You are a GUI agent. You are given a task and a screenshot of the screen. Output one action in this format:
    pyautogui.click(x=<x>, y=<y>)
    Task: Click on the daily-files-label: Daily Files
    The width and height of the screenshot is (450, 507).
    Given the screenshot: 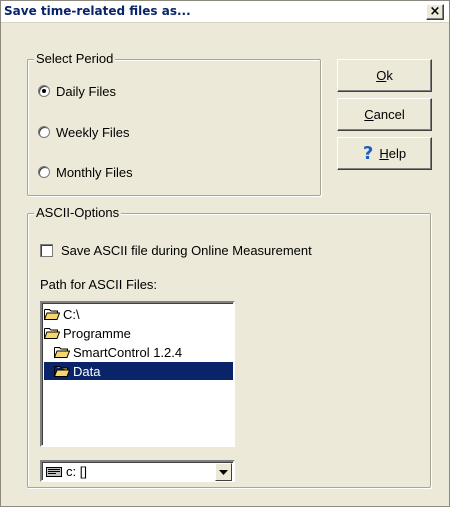 What is the action you would take?
    pyautogui.click(x=86, y=91)
    